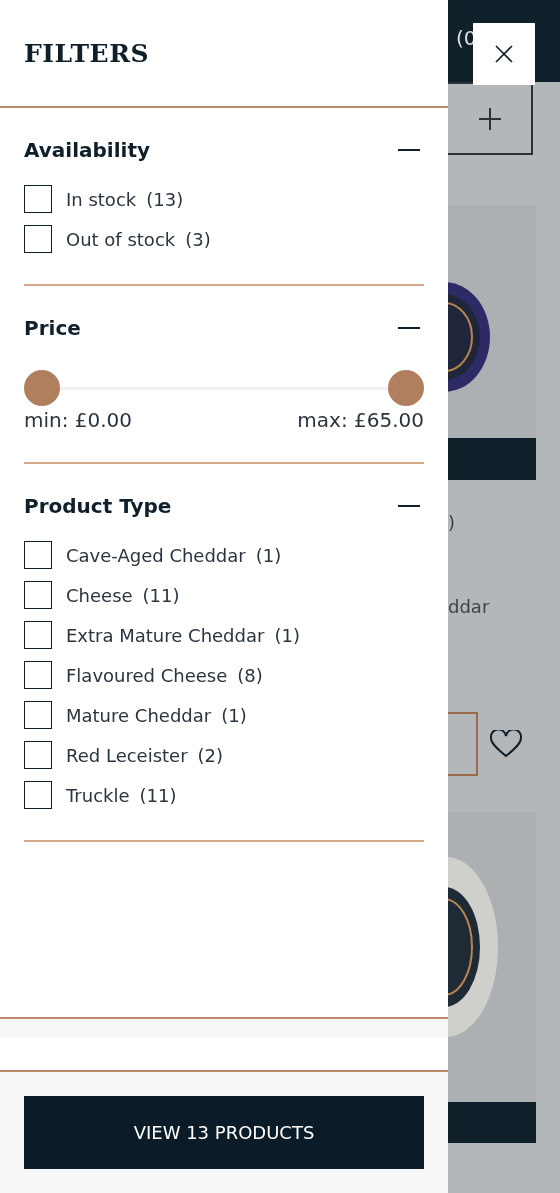 The height and width of the screenshot is (1193, 560). Describe the element at coordinates (506, 744) in the screenshot. I see `heart-icon` at that location.